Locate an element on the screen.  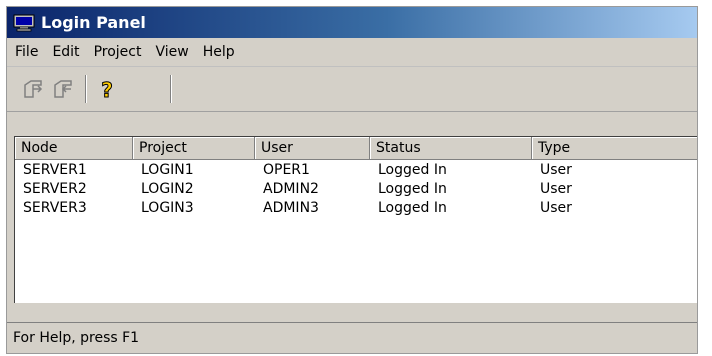
column-header-status: Status is located at coordinates (451, 148).